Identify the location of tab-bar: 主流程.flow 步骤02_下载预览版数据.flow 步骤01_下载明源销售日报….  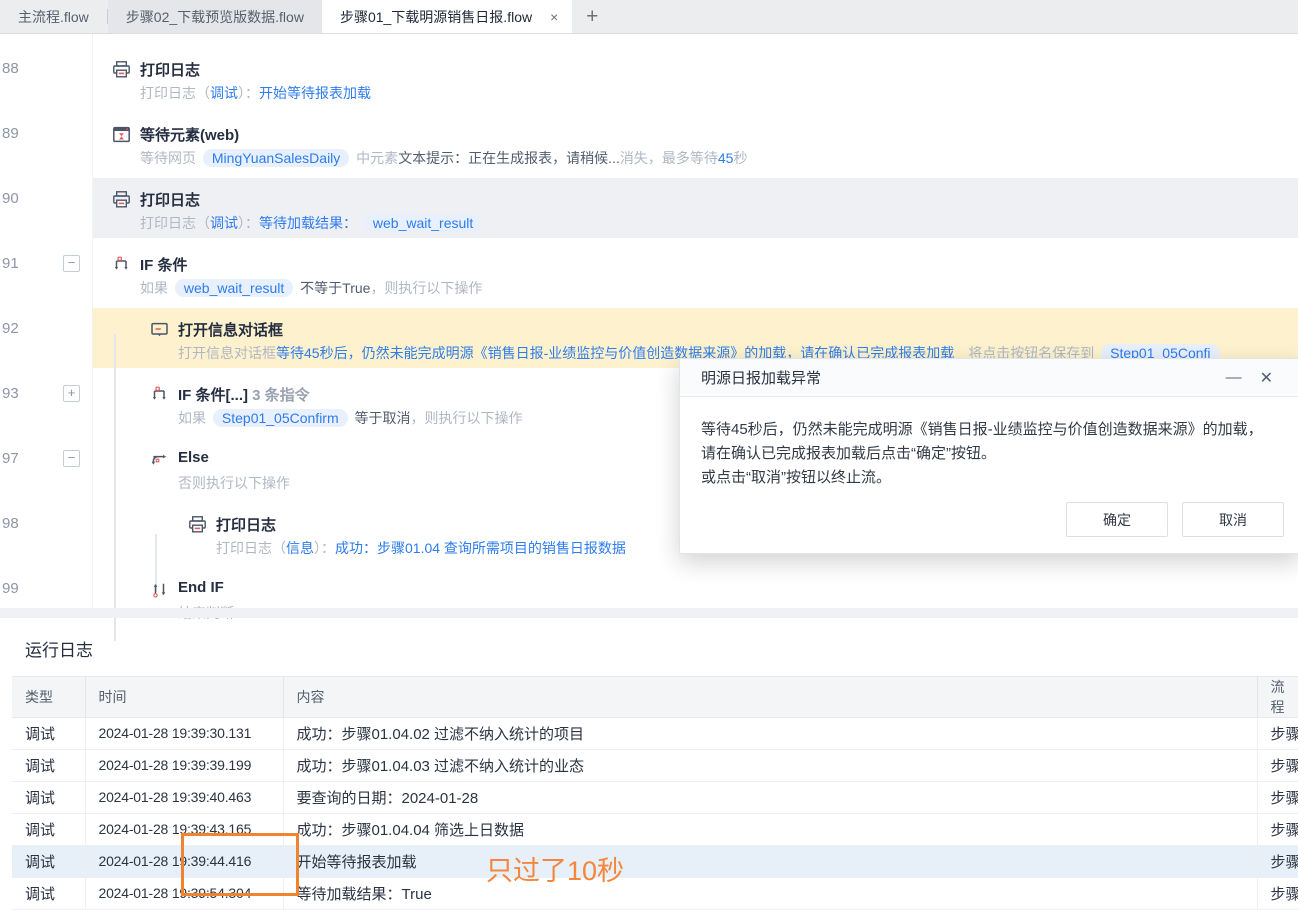
(649, 17).